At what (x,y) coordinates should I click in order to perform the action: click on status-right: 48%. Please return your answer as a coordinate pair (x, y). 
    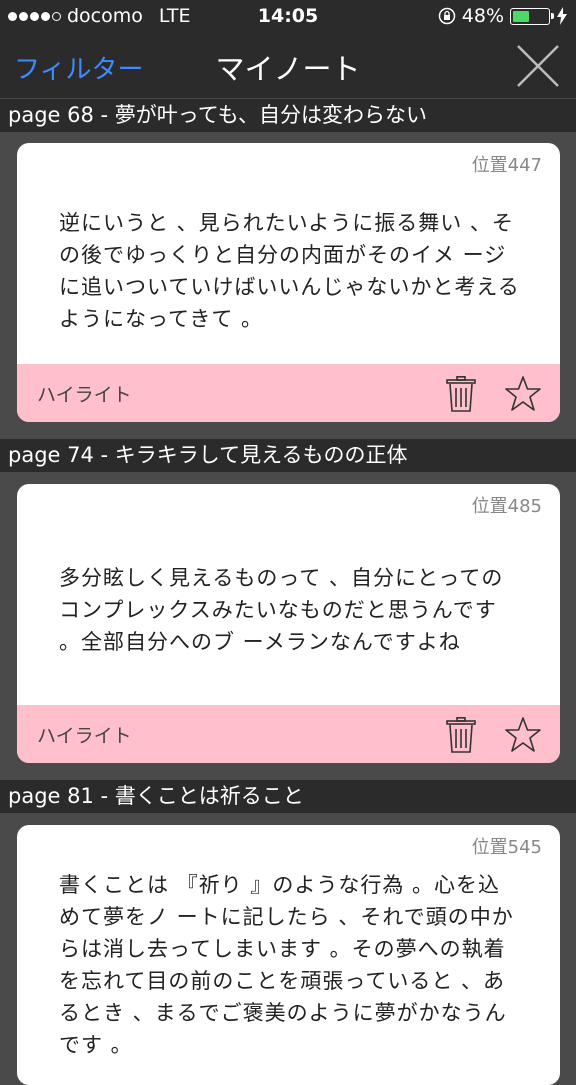
    Looking at the image, I should click on (503, 16).